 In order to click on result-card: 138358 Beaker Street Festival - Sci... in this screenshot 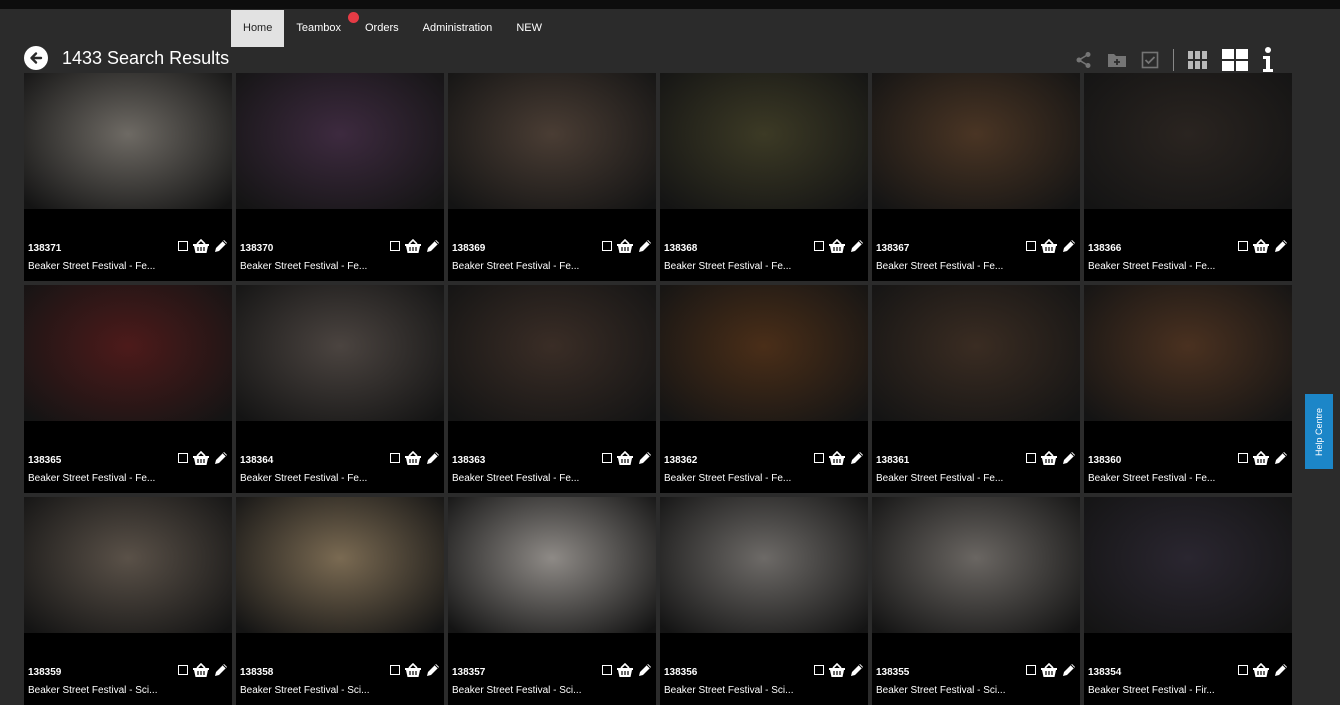, I will do `click(340, 601)`.